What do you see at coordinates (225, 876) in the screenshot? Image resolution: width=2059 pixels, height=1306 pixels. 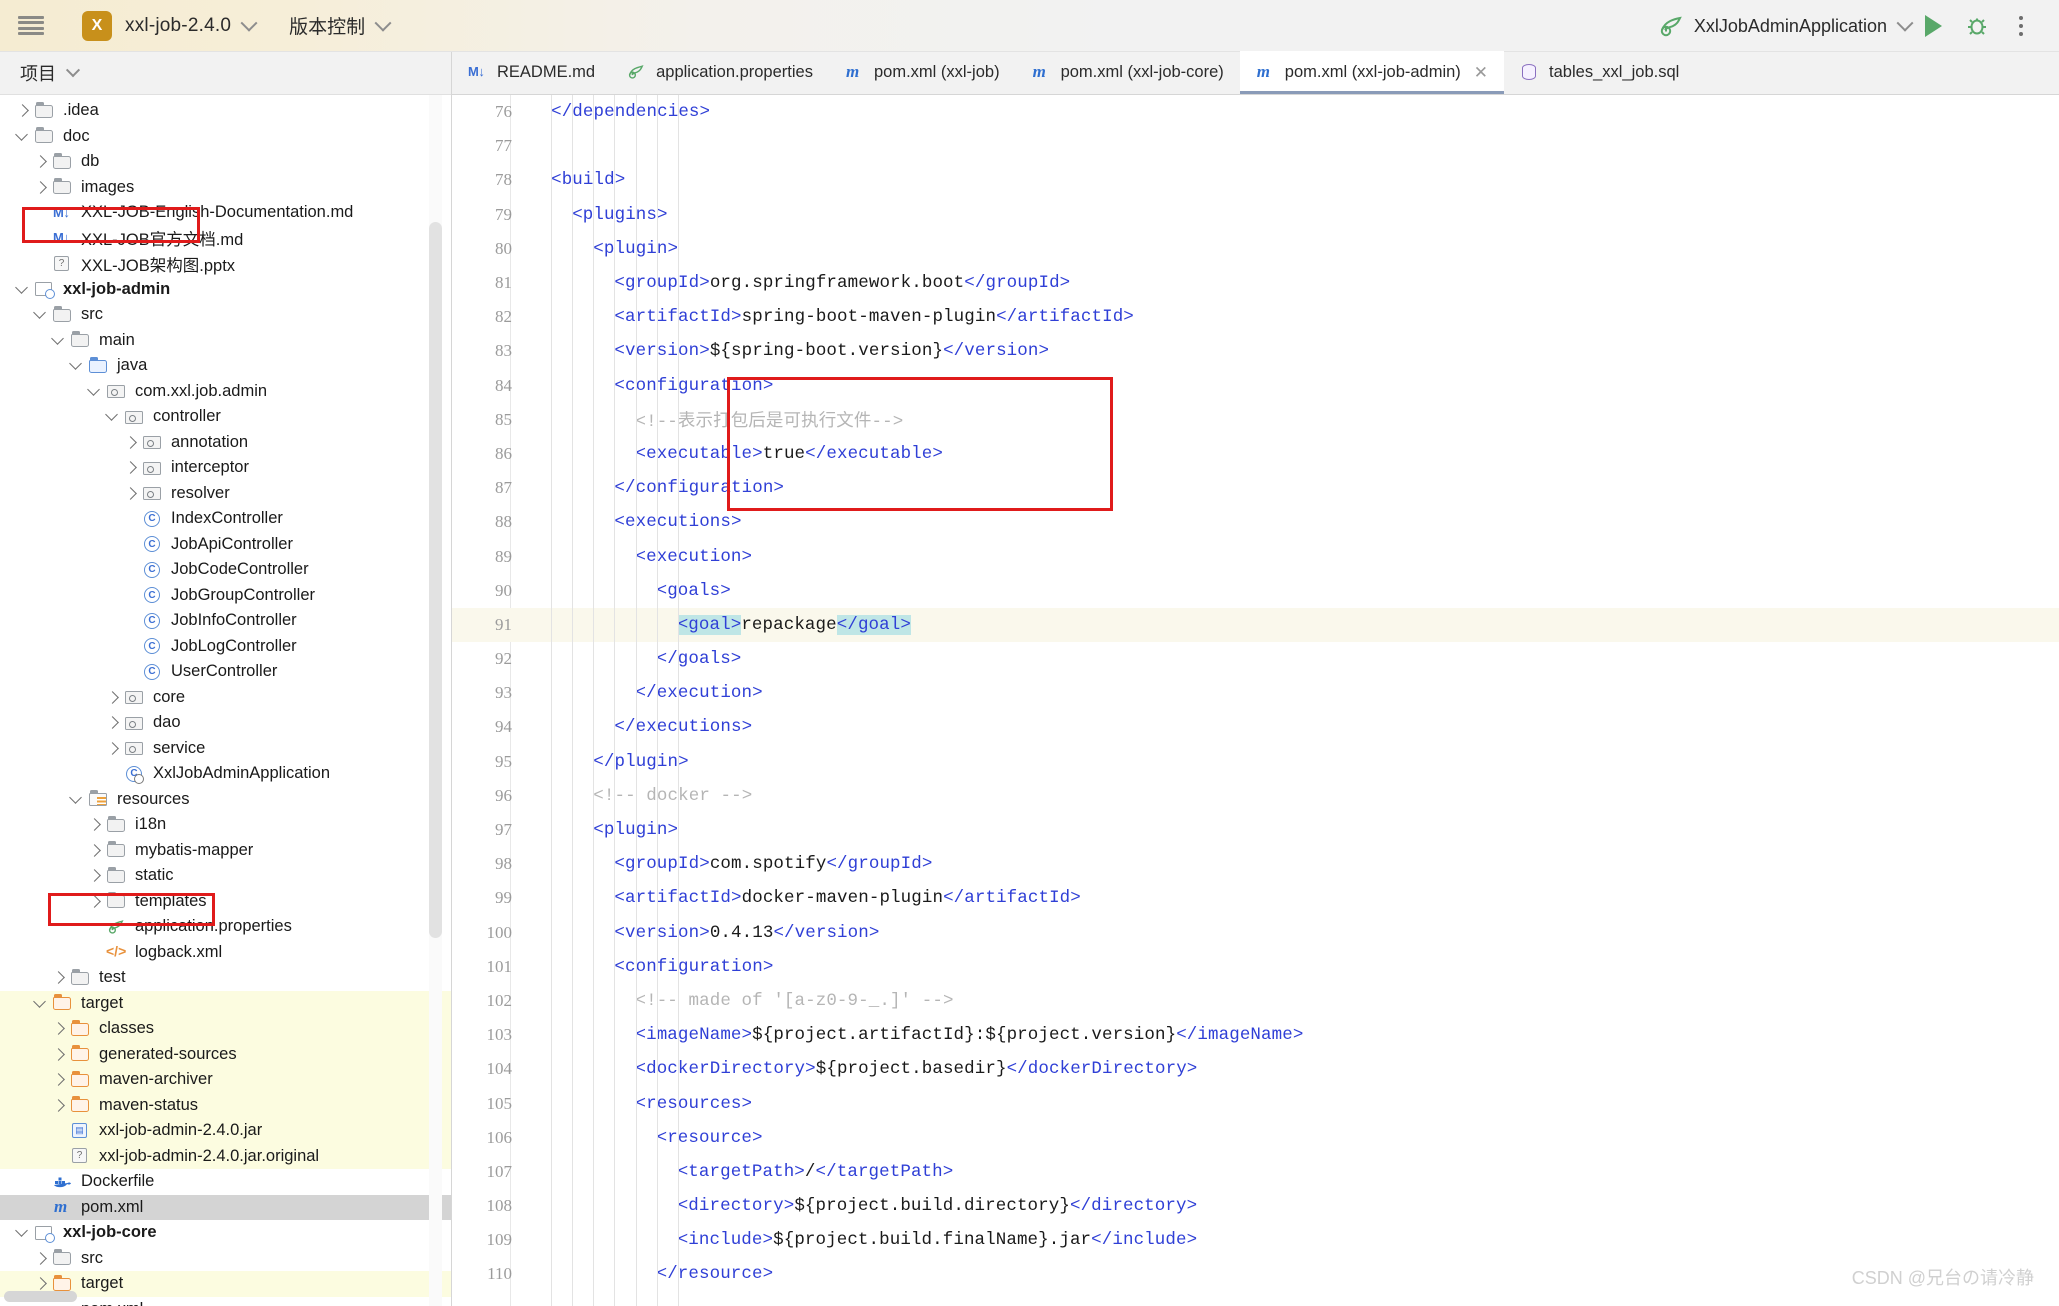 I see `tree-node-static: static` at bounding box center [225, 876].